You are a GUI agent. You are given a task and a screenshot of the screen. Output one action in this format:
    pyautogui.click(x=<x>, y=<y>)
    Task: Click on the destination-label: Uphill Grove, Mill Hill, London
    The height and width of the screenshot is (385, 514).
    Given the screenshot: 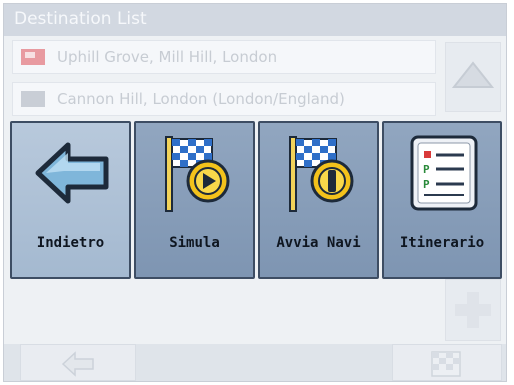 What is the action you would take?
    pyautogui.click(x=167, y=57)
    